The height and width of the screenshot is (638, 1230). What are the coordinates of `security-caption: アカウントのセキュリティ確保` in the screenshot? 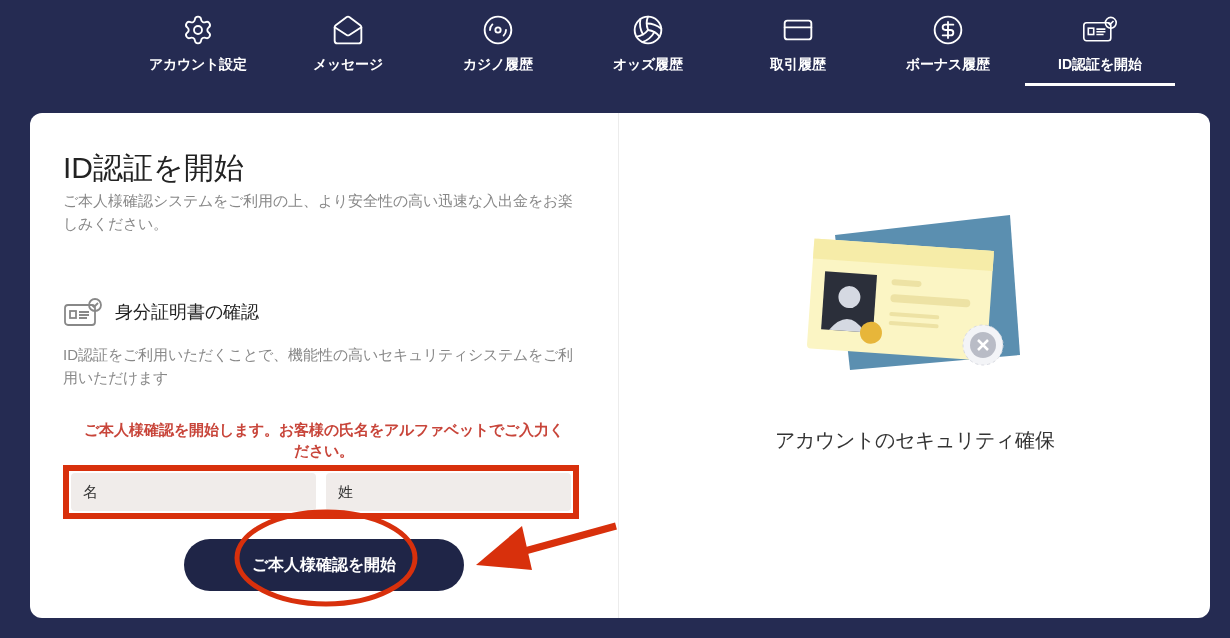 It's located at (914, 440).